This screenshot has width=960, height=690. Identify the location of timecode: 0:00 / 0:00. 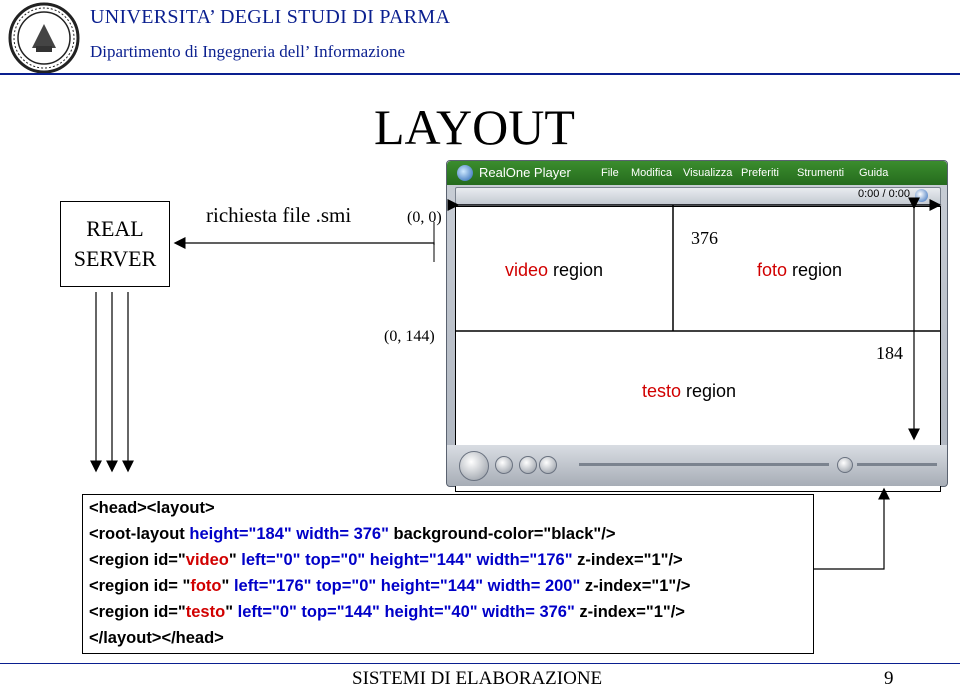
(884, 194).